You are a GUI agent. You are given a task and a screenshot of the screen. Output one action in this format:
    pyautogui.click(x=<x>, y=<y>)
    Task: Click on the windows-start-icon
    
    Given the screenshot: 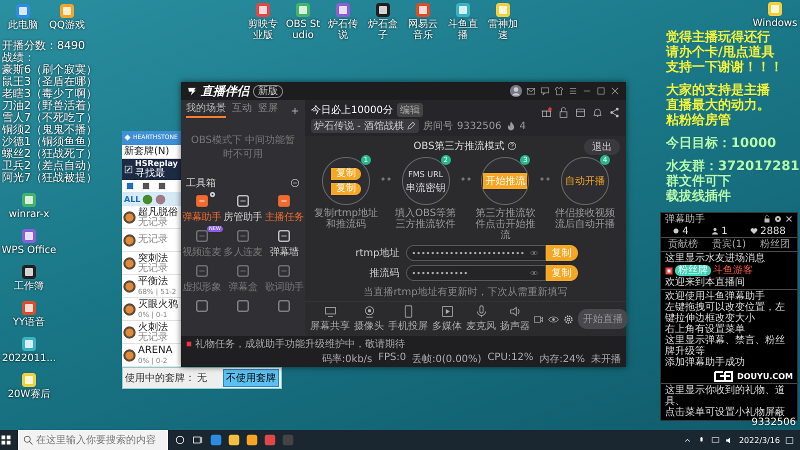 What is the action you would take?
    pyautogui.click(x=6, y=440)
    